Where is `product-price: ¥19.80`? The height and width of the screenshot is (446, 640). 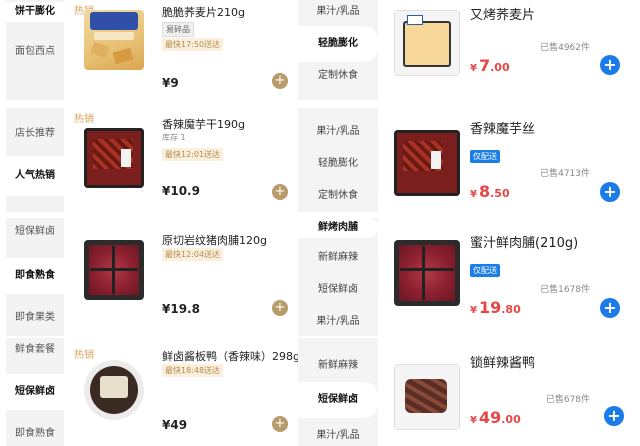
product-price: ¥19.80 is located at coordinates (495, 307).